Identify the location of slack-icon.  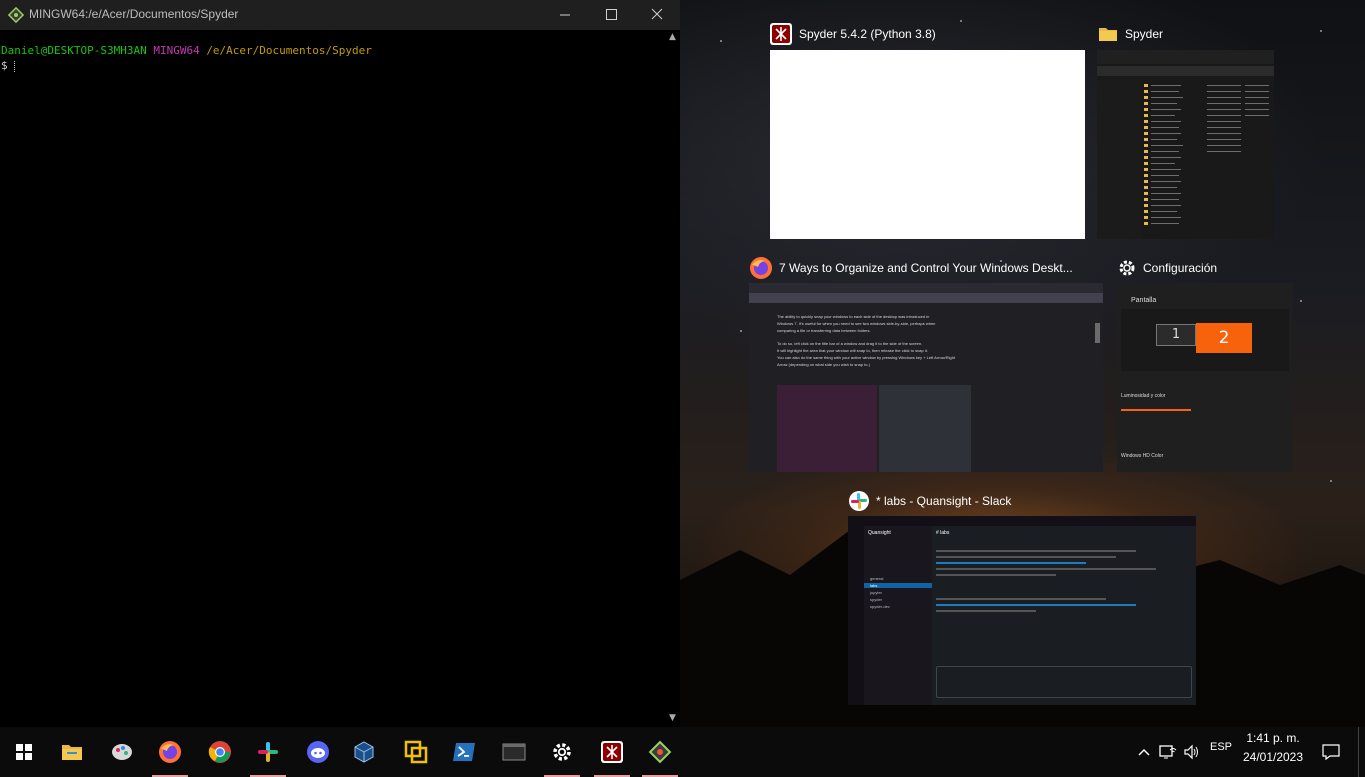
(859, 501).